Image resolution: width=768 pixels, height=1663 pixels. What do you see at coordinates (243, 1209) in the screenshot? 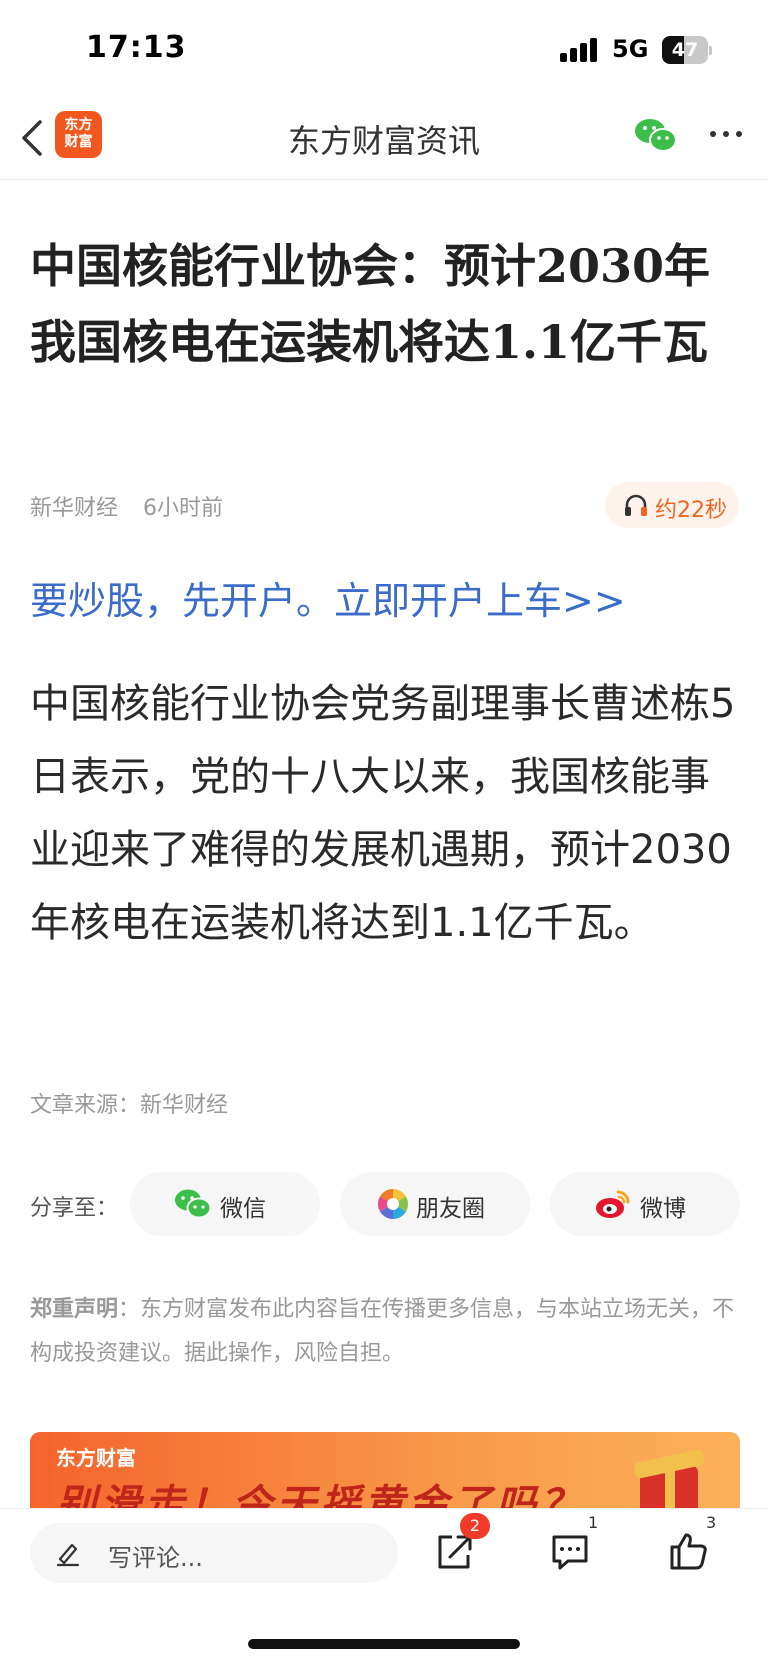
I see `share-wechat-label: 微信` at bounding box center [243, 1209].